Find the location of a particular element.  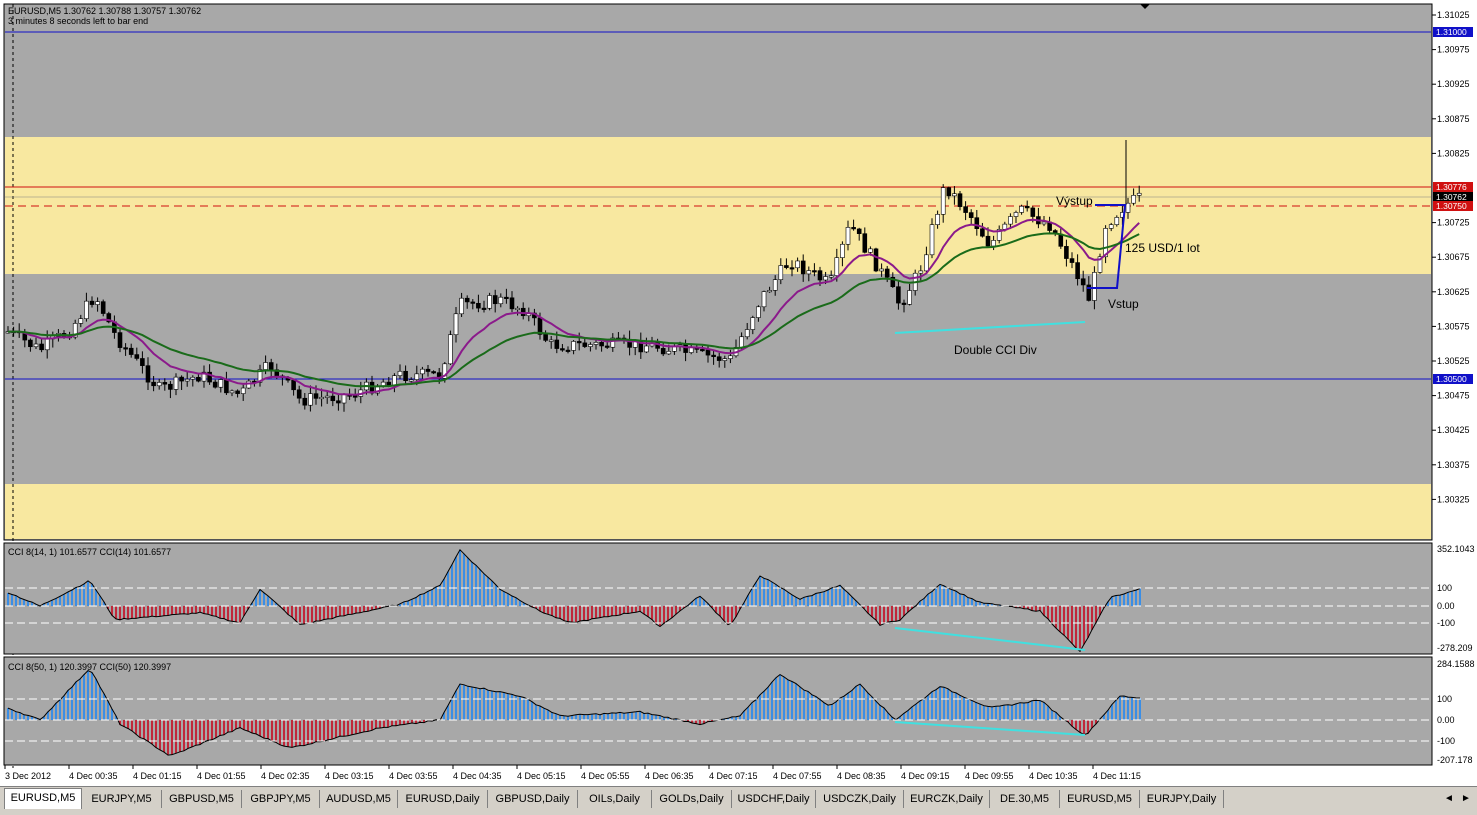

time-label: 4 Dec 05:55 is located at coordinates (605, 776).